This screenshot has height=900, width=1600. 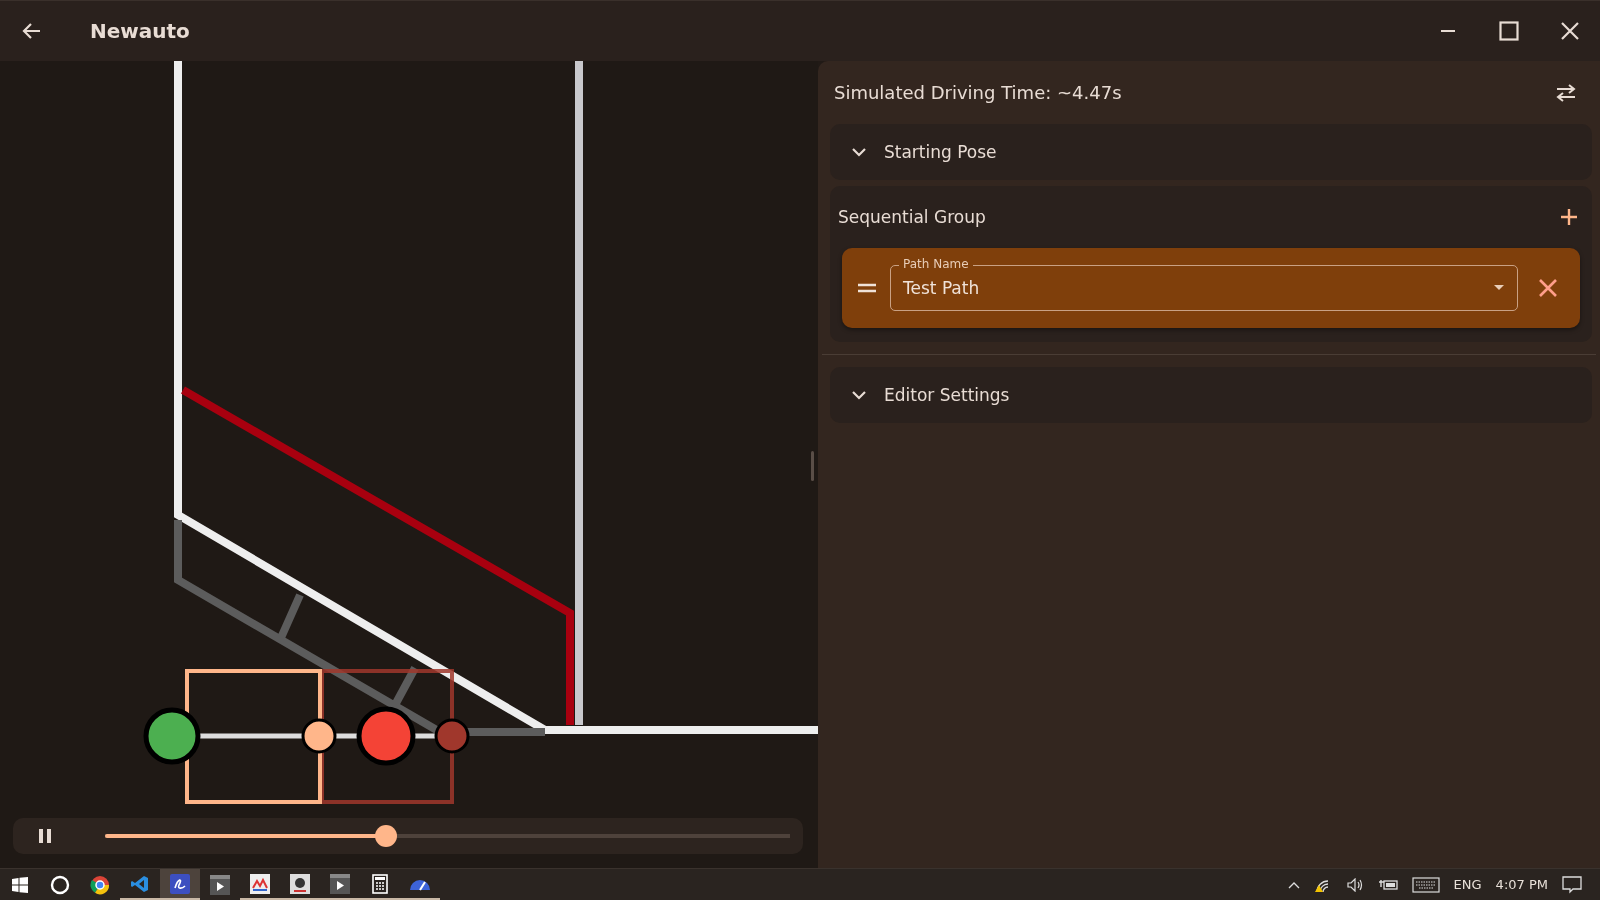 I want to click on clock-text: 4:07 PM, so click(x=1521, y=884).